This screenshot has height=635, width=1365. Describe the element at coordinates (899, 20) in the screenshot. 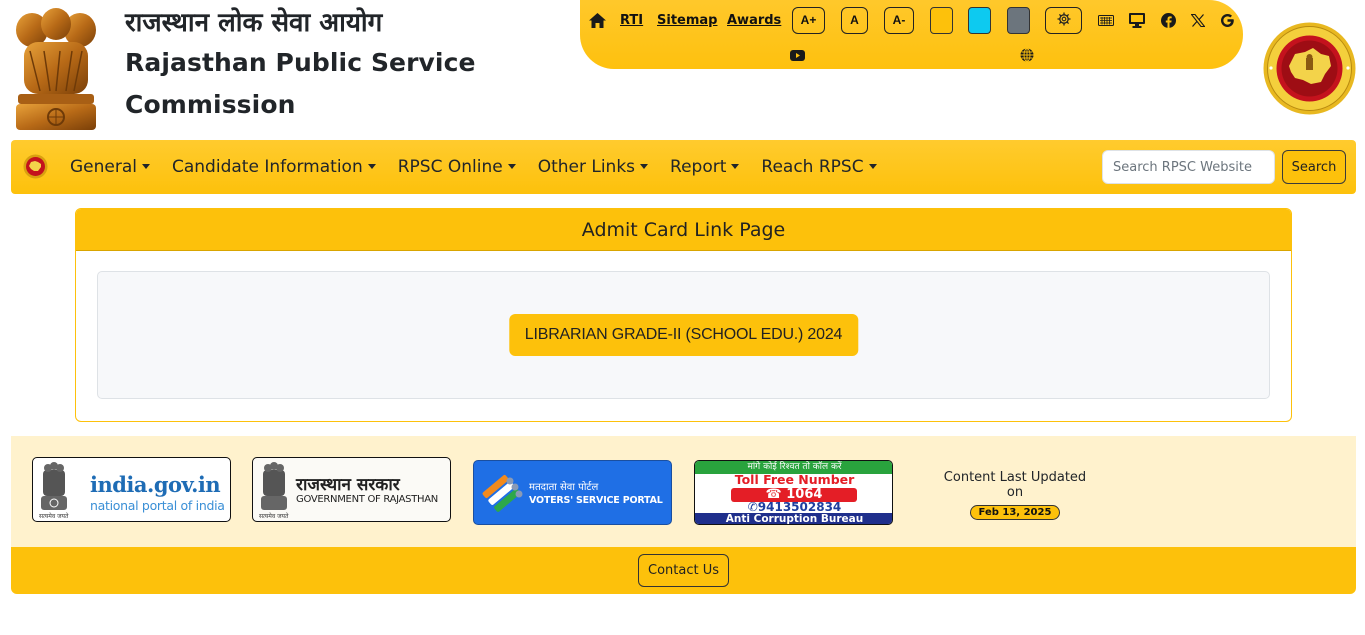

I see `font-decrease-button: A-` at that location.